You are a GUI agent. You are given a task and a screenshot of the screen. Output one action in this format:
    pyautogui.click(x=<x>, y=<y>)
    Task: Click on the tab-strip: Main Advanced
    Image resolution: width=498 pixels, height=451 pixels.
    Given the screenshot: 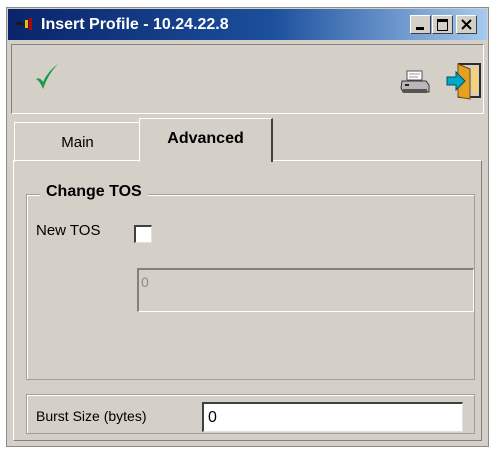 What is the action you would take?
    pyautogui.click(x=247, y=139)
    